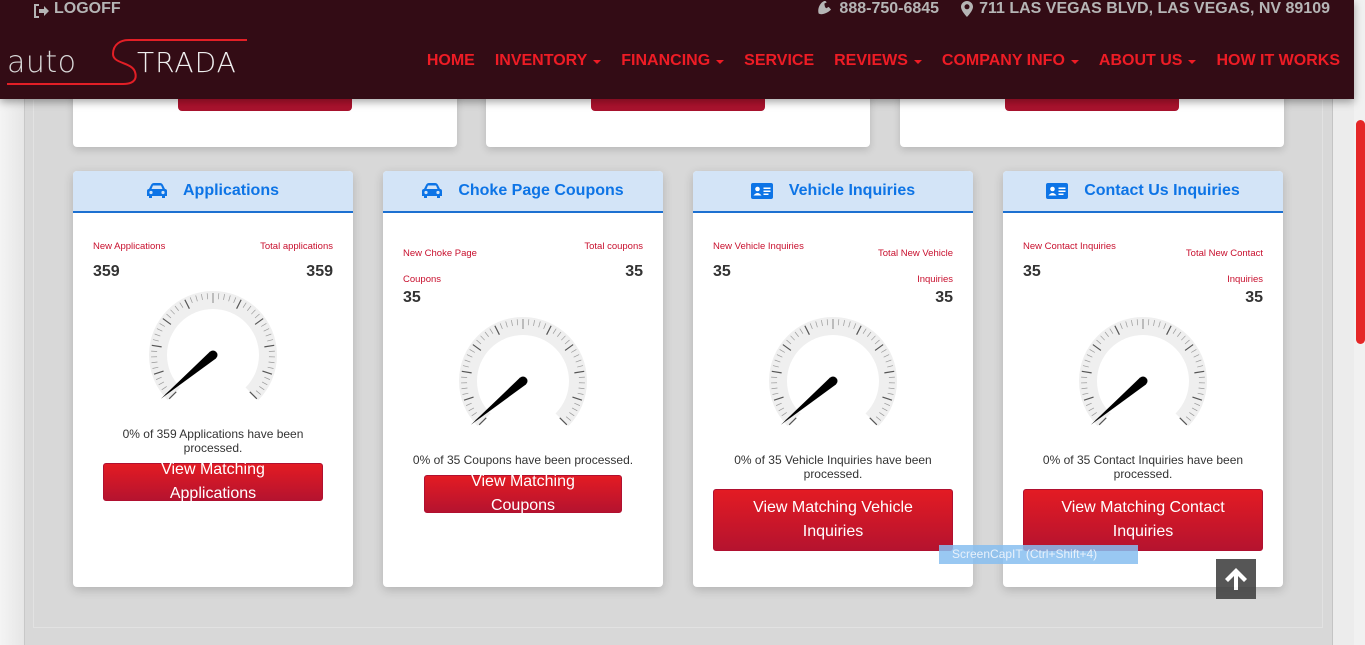  I want to click on screencap-overlay: ScreenCapIT (Ctrl+Shift+4), so click(1038, 554).